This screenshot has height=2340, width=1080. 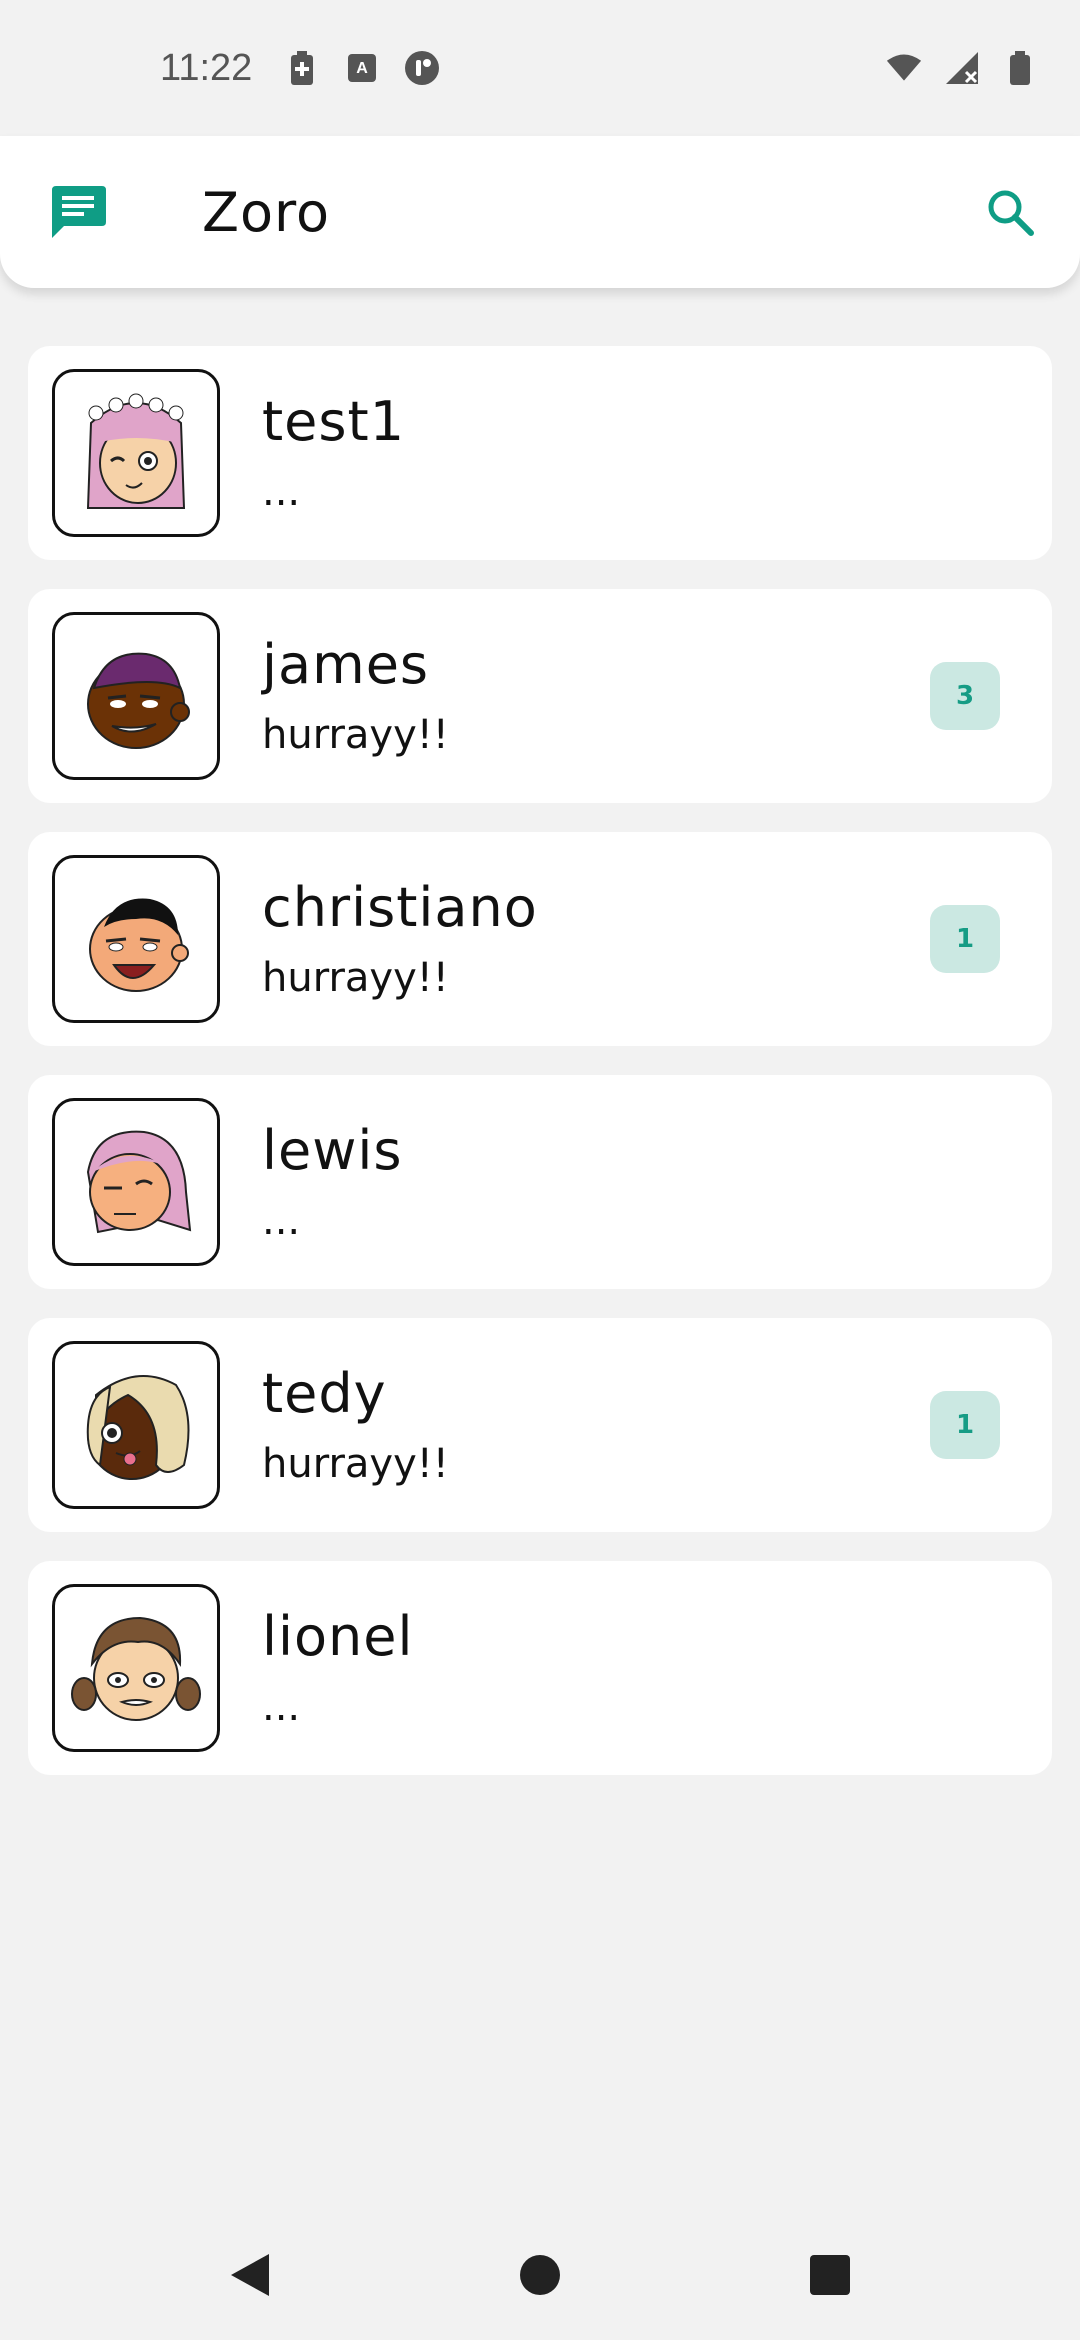 I want to click on svg-text: A, so click(x=363, y=68).